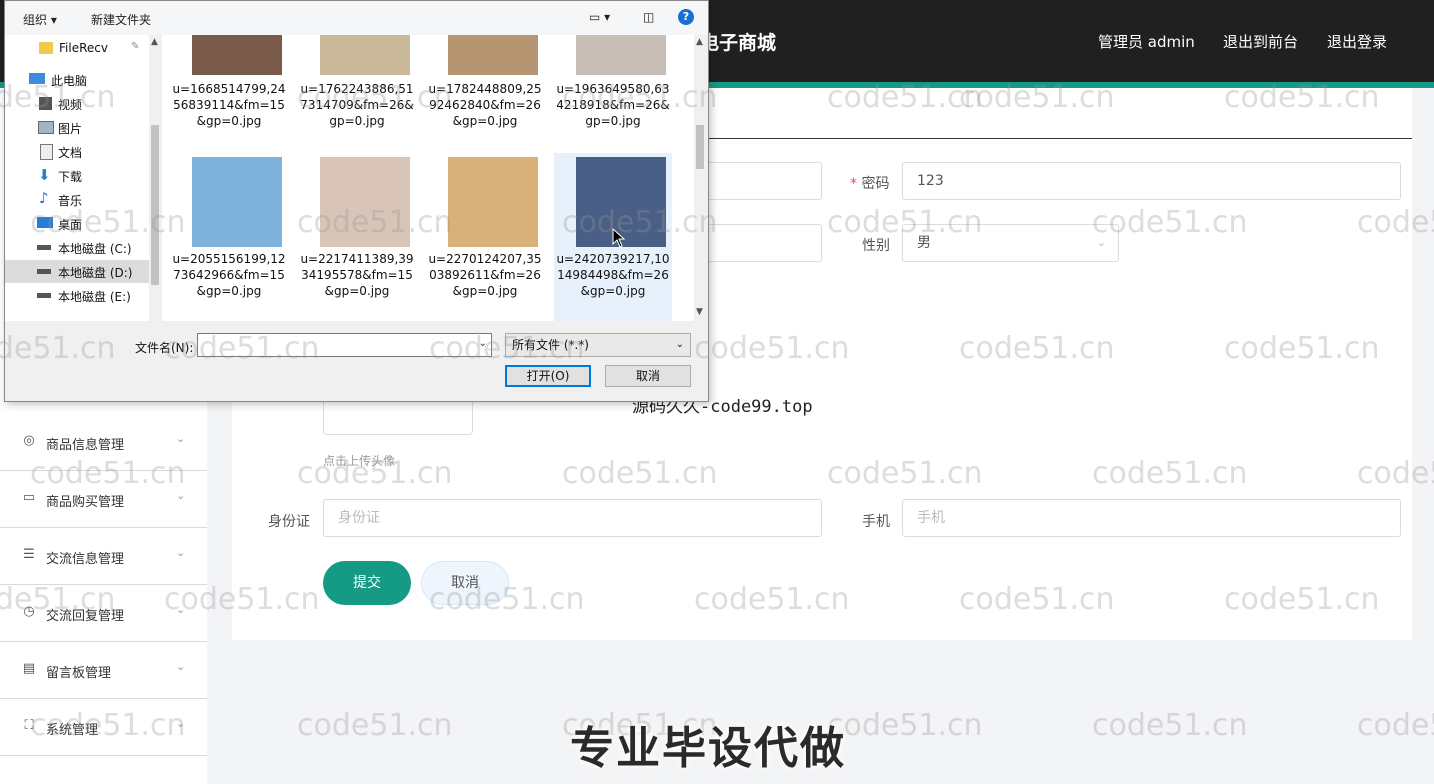  Describe the element at coordinates (29, 554) in the screenshot. I see `list-icon: ☰` at that location.